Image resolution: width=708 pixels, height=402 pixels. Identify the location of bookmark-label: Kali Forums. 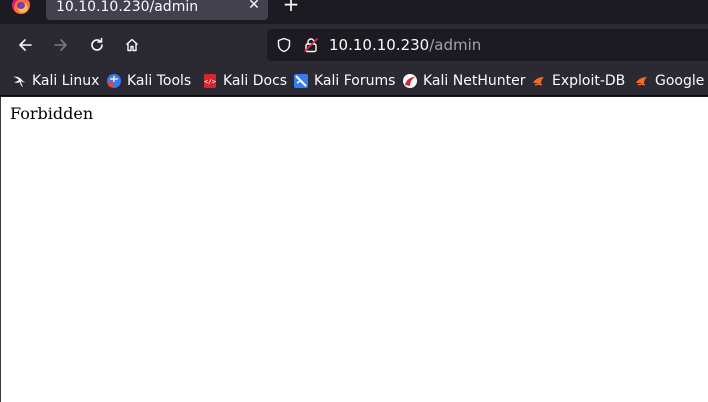
(355, 81).